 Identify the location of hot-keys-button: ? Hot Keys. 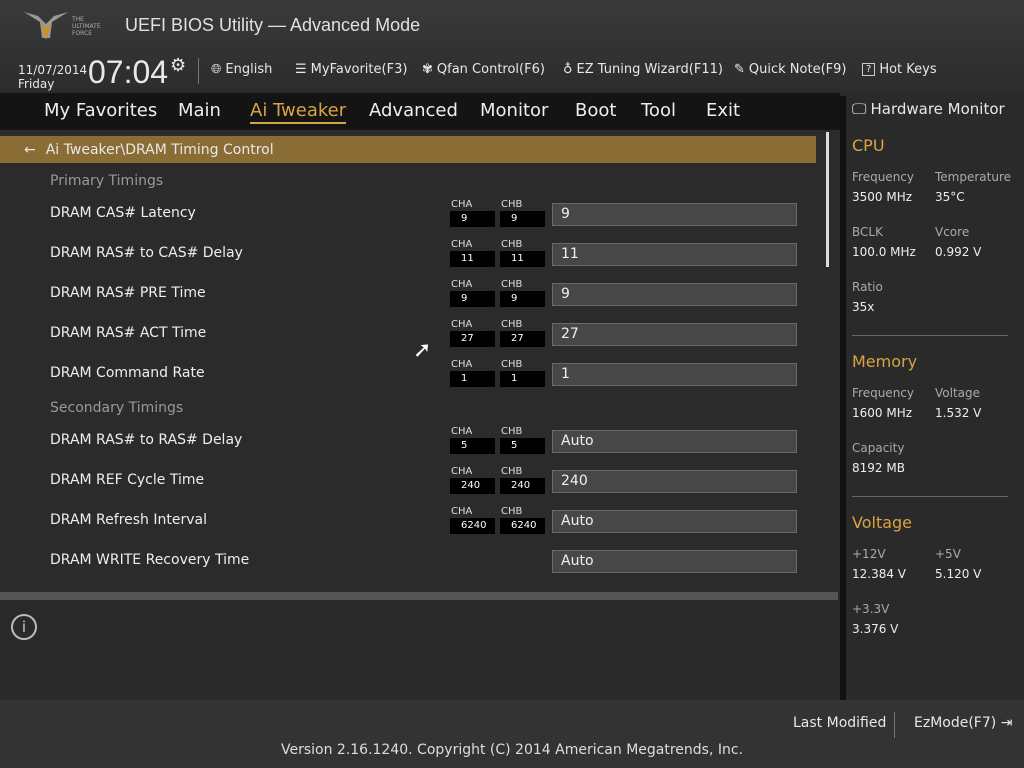
(899, 69).